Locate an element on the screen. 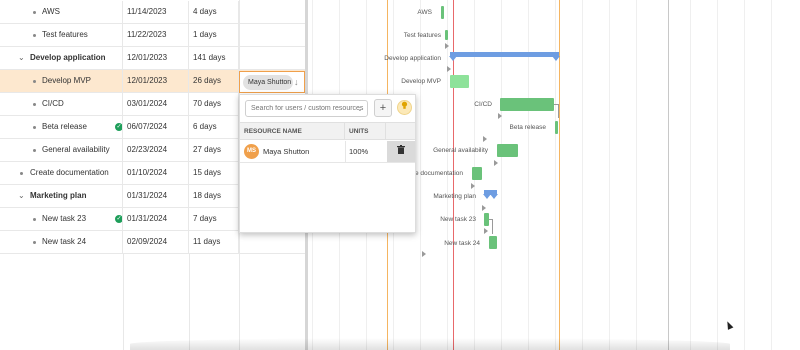 The image size is (800, 350). start-date-cell: 03/01/2024 is located at coordinates (156, 104).